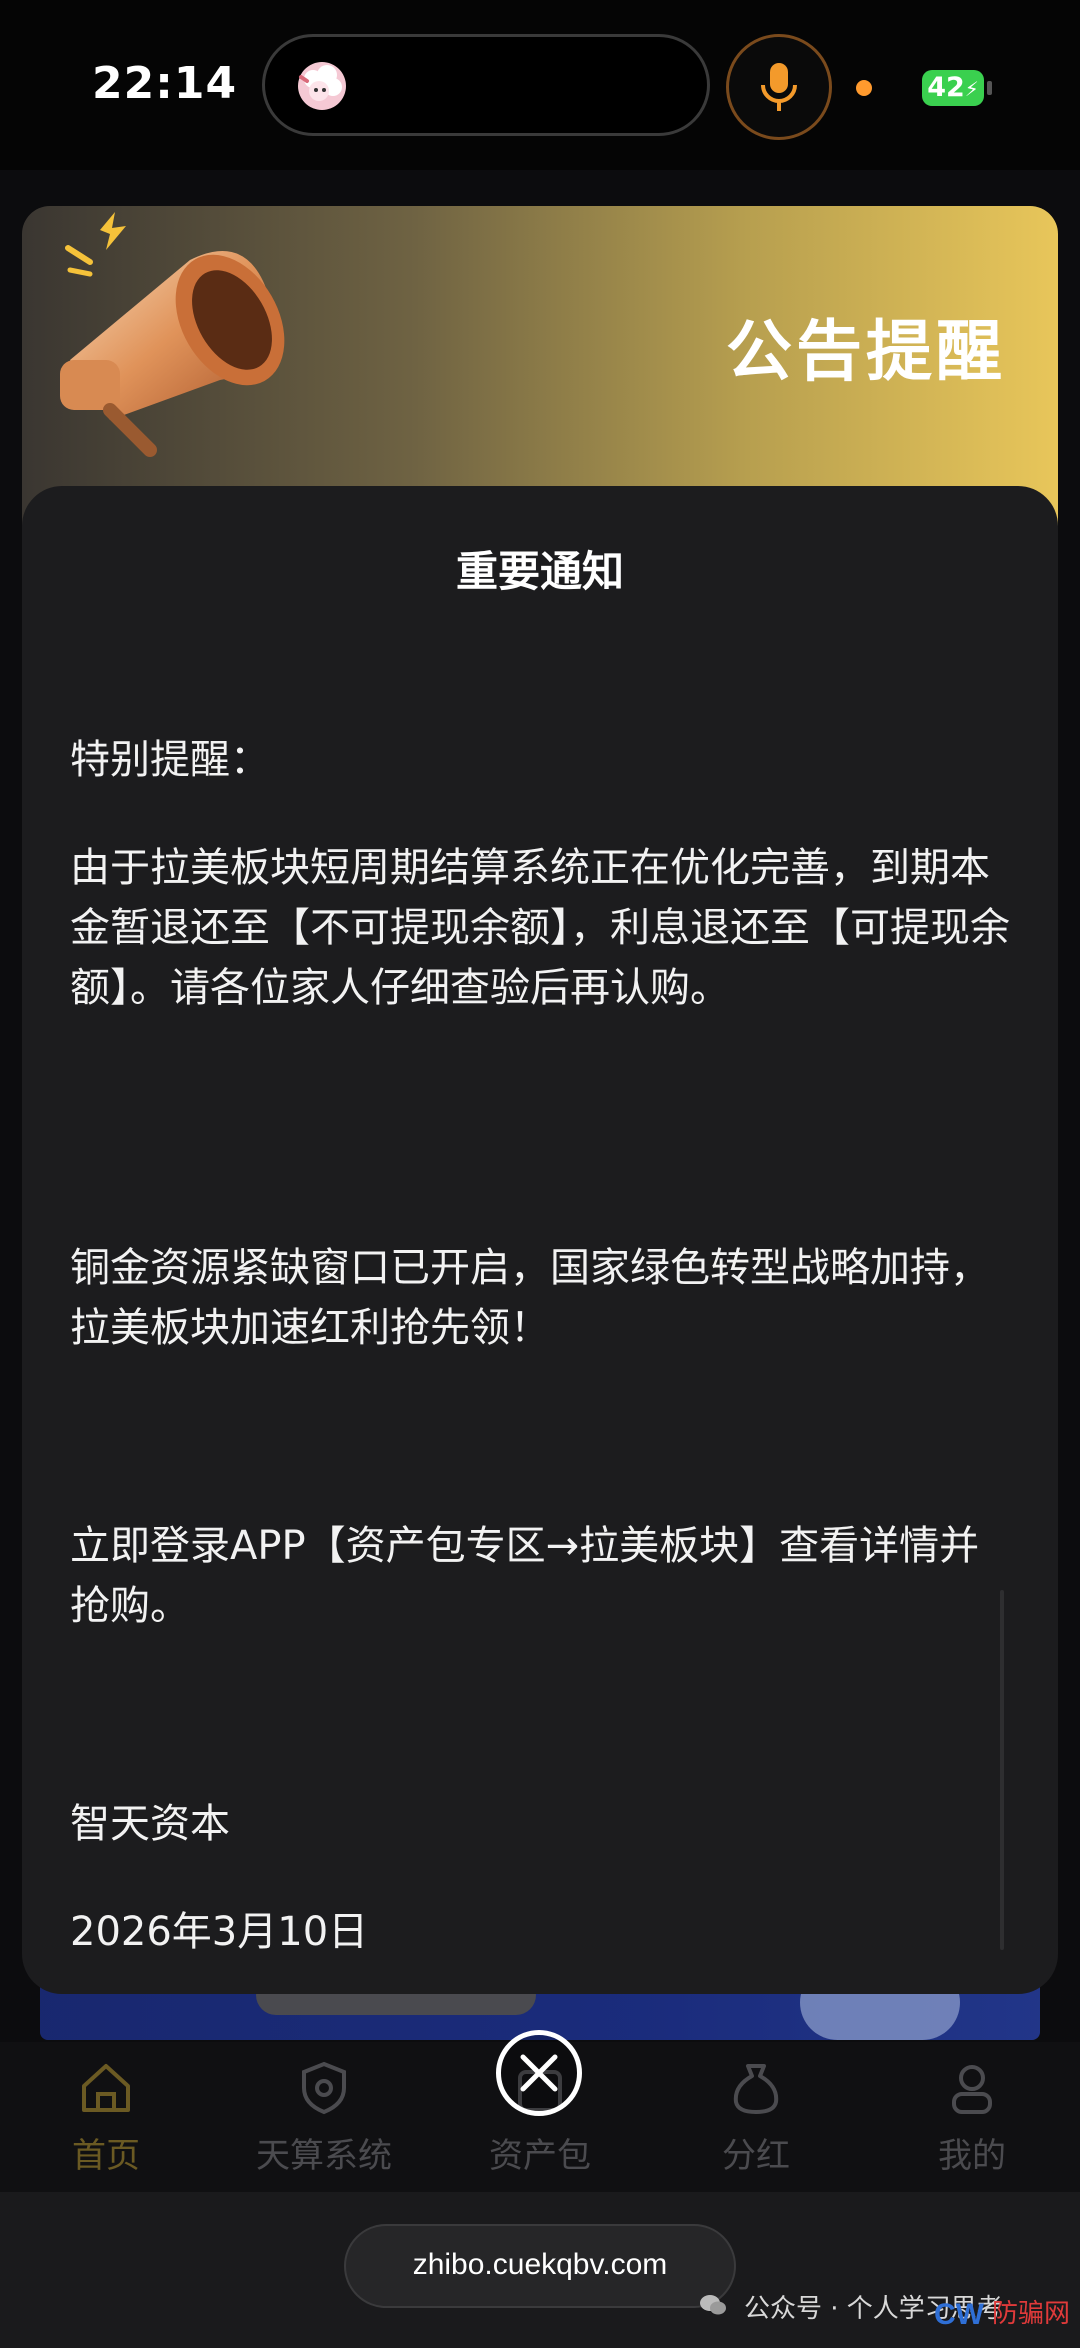 This screenshot has height=2348, width=1080. I want to click on nav-item-dividend: 分红, so click(756, 2117).